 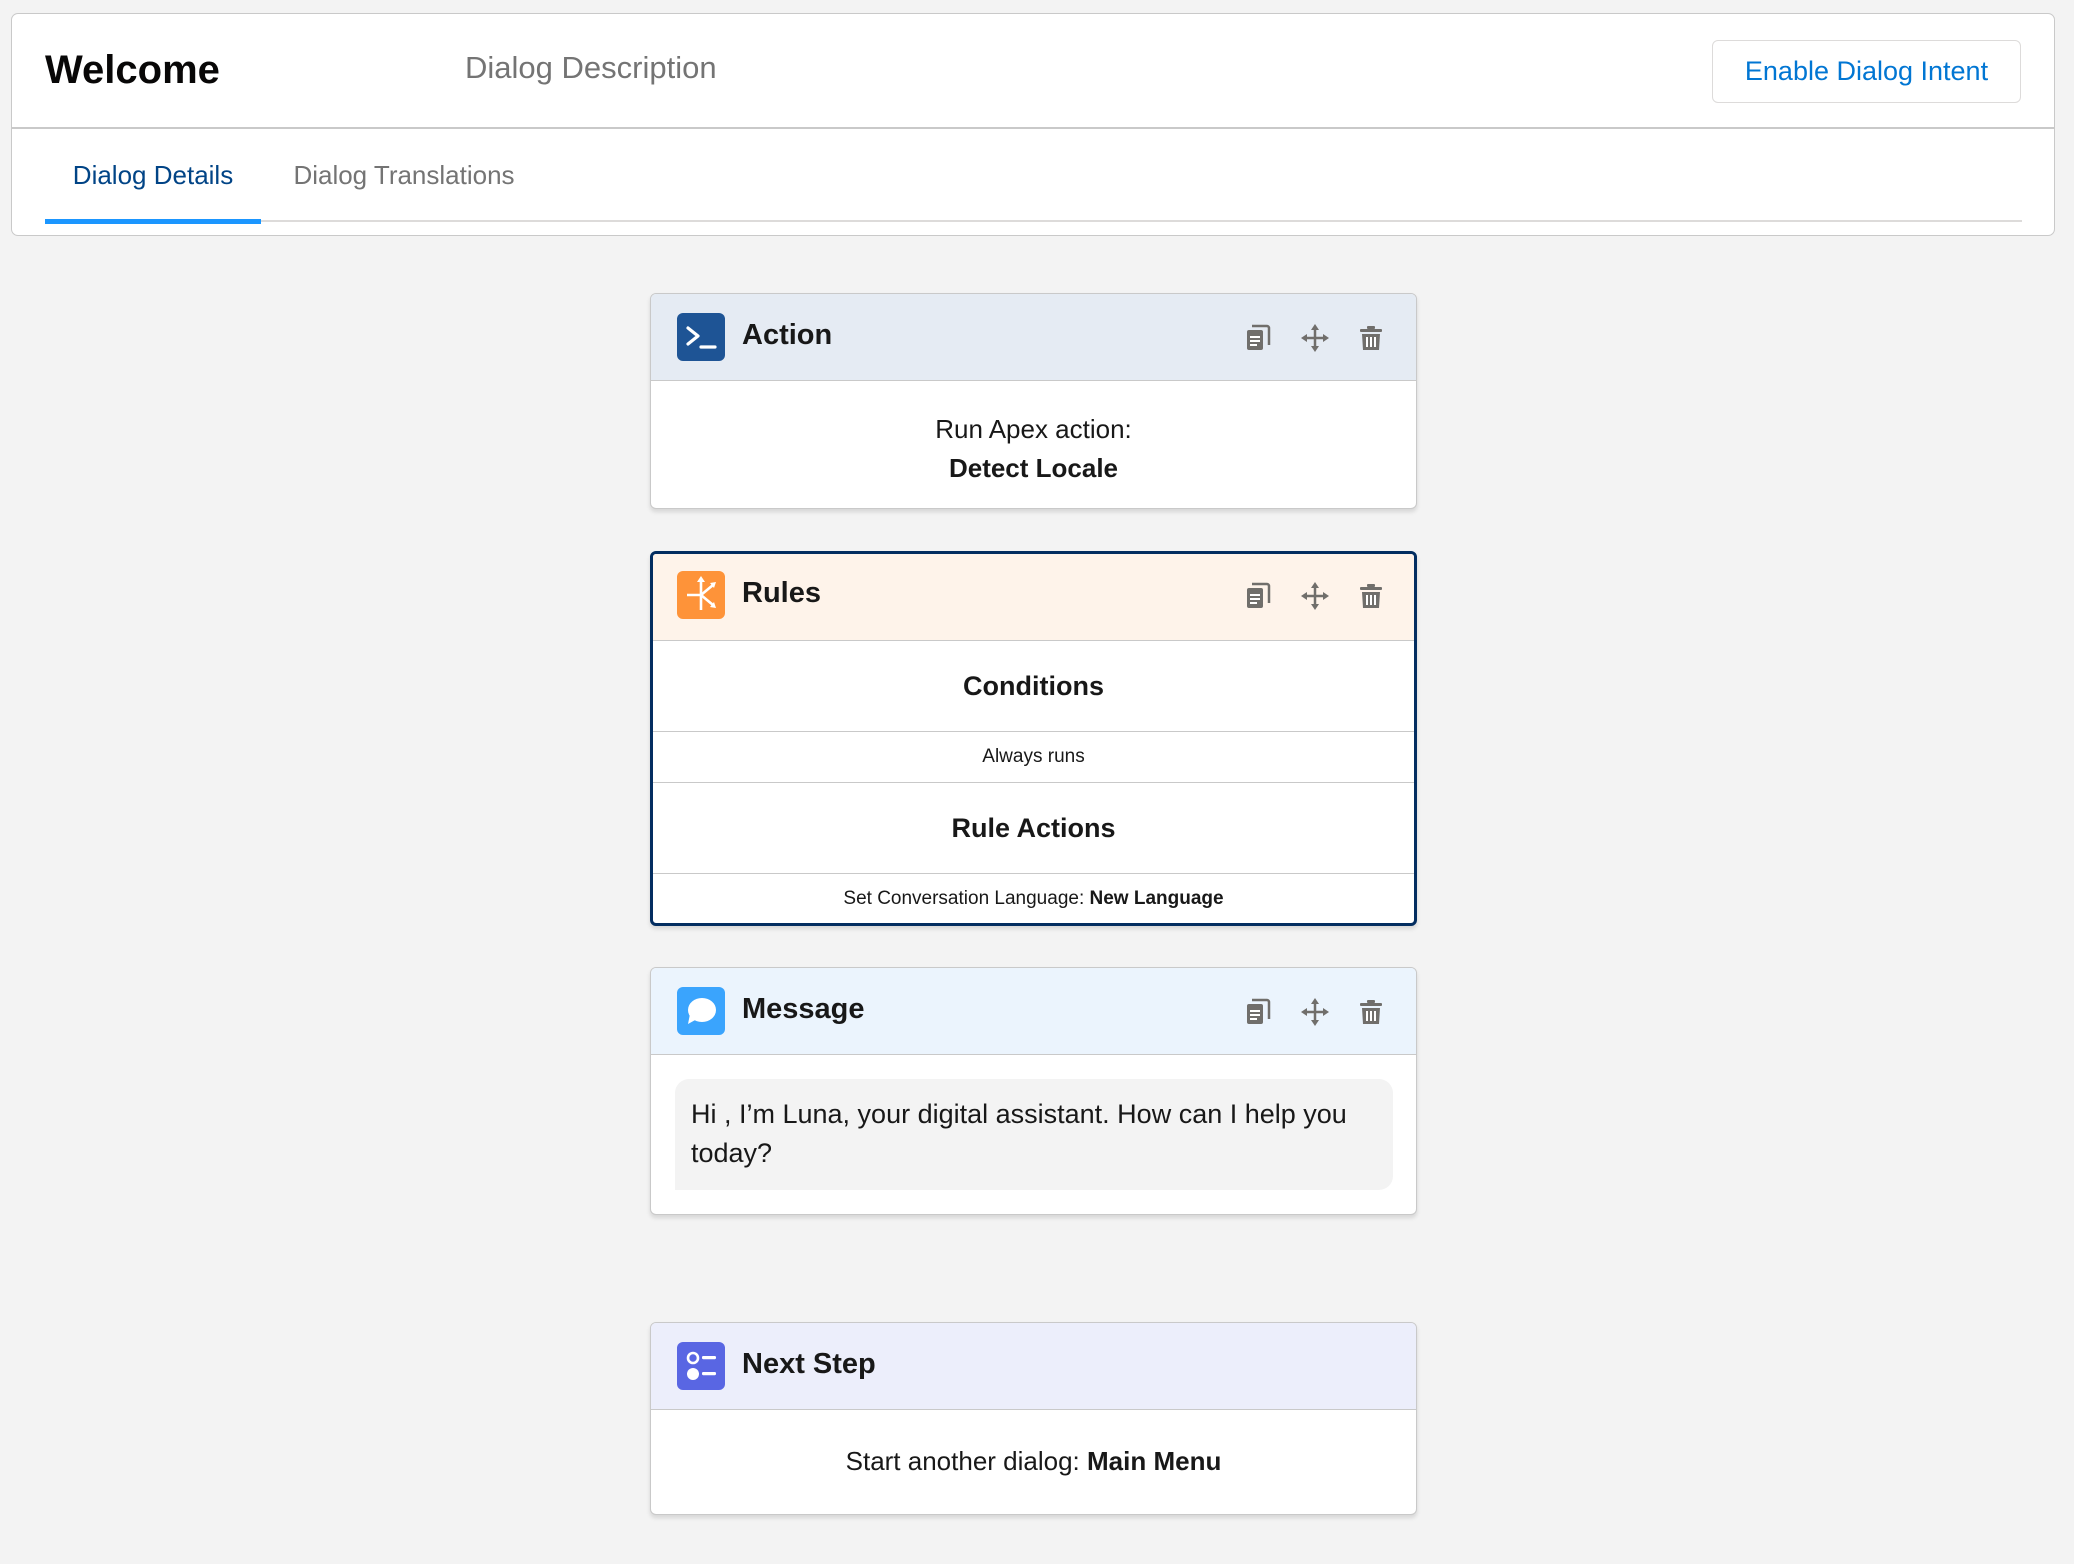 What do you see at coordinates (1033, 757) in the screenshot?
I see `rules-conditions-value: Always runs` at bounding box center [1033, 757].